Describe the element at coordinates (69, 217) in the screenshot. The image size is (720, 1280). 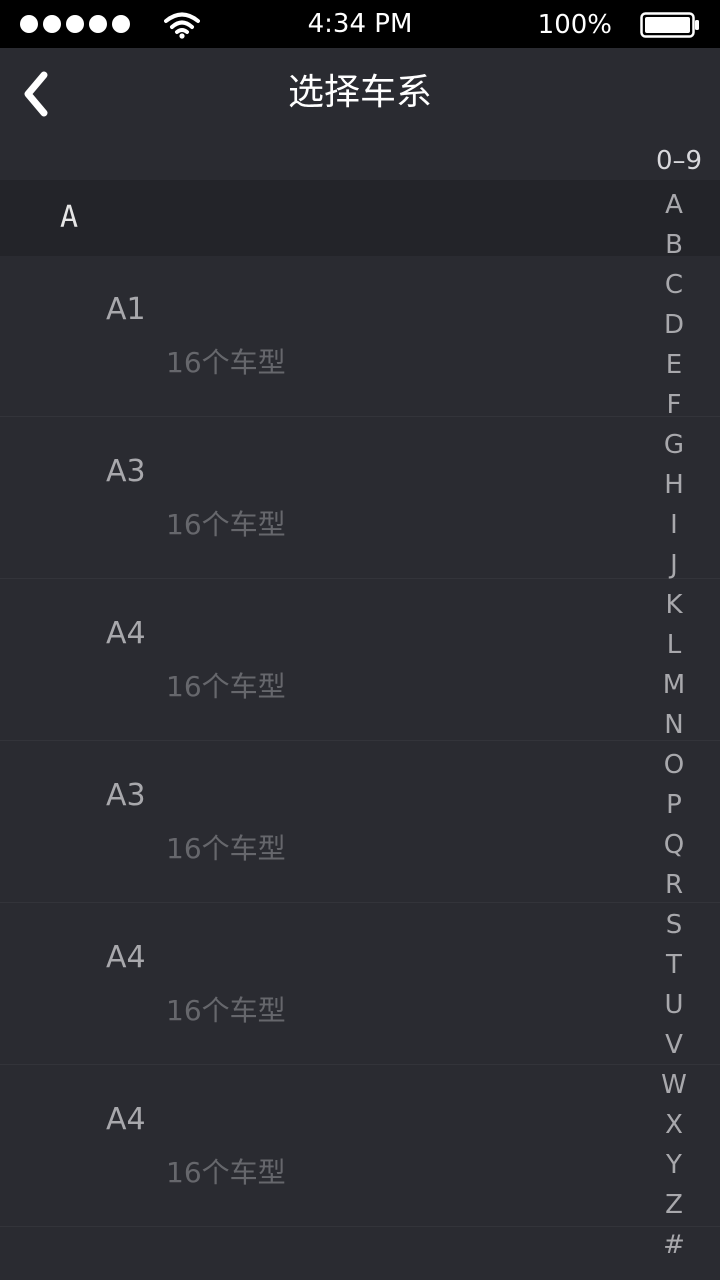
I see `section-header-letter: A` at that location.